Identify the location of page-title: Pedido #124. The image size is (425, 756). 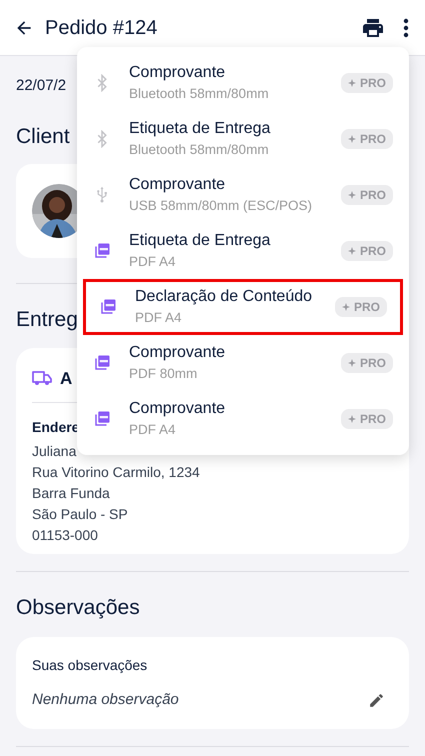
(101, 28).